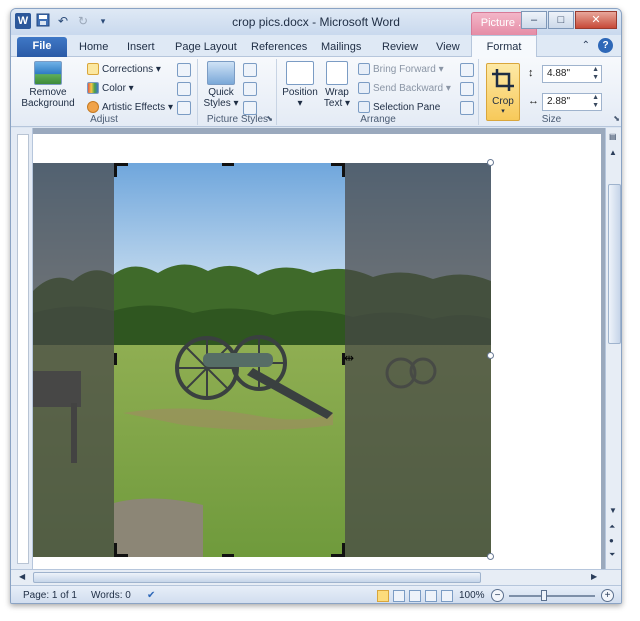 Image resolution: width=640 pixels, height=621 pixels. Describe the element at coordinates (490, 556) in the screenshot. I see `resize-handle-bottom-right` at that location.